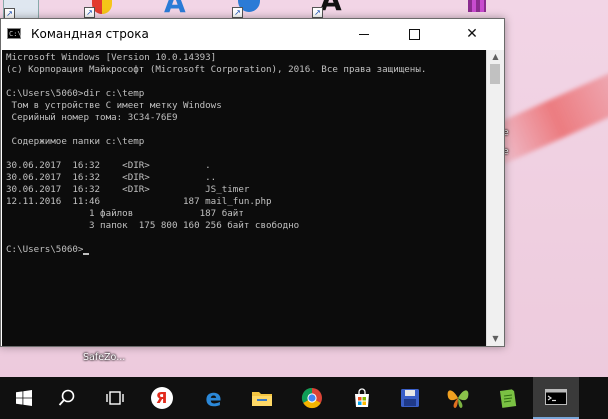 This screenshot has width=608, height=419. I want to click on yandex-browser-icon: Я, so click(161, 398).